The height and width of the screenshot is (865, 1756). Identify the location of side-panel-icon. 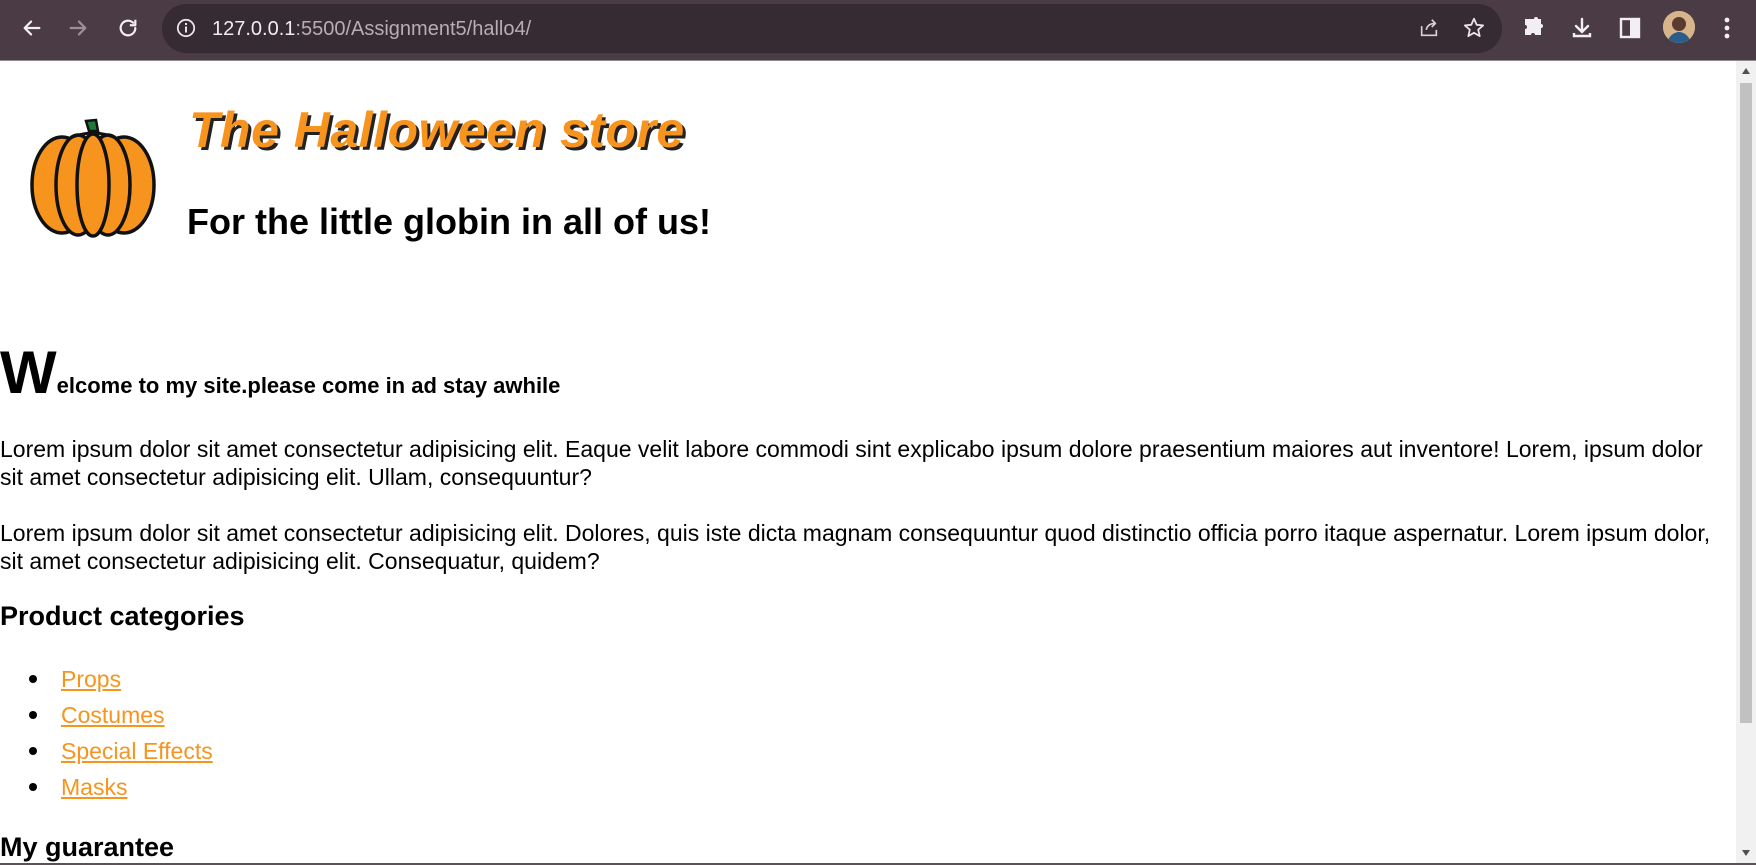
(1630, 28).